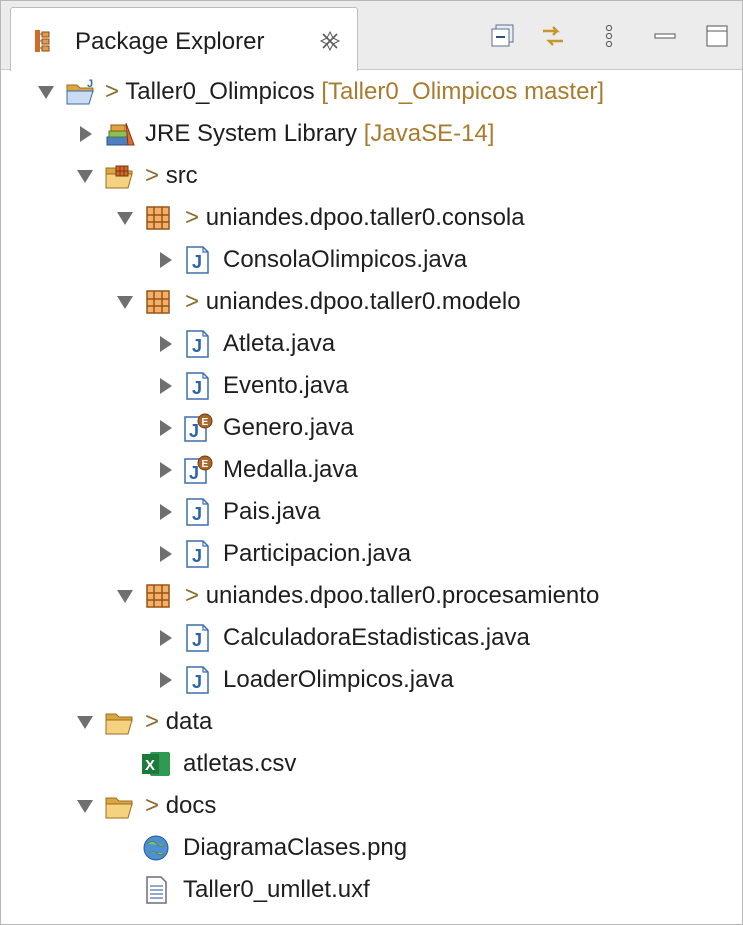  I want to click on project-label: Taller0_Olimpicos, so click(220, 91).